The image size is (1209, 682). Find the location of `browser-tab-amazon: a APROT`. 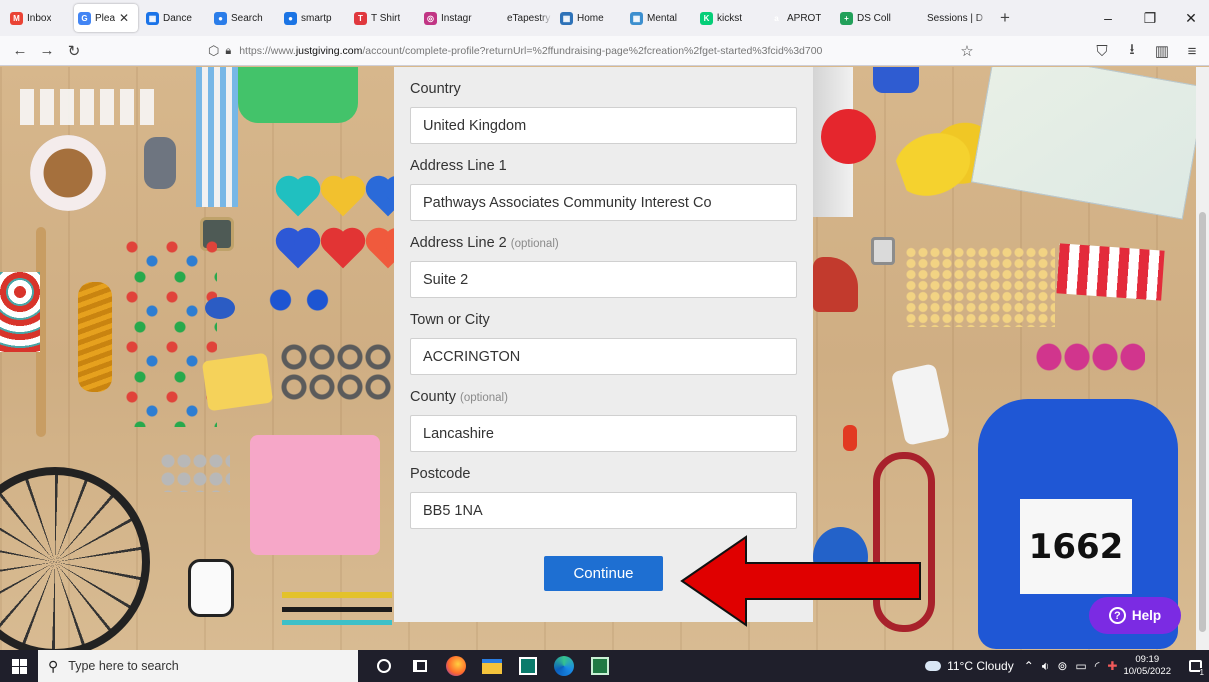

browser-tab-amazon: a APROT is located at coordinates (799, 18).